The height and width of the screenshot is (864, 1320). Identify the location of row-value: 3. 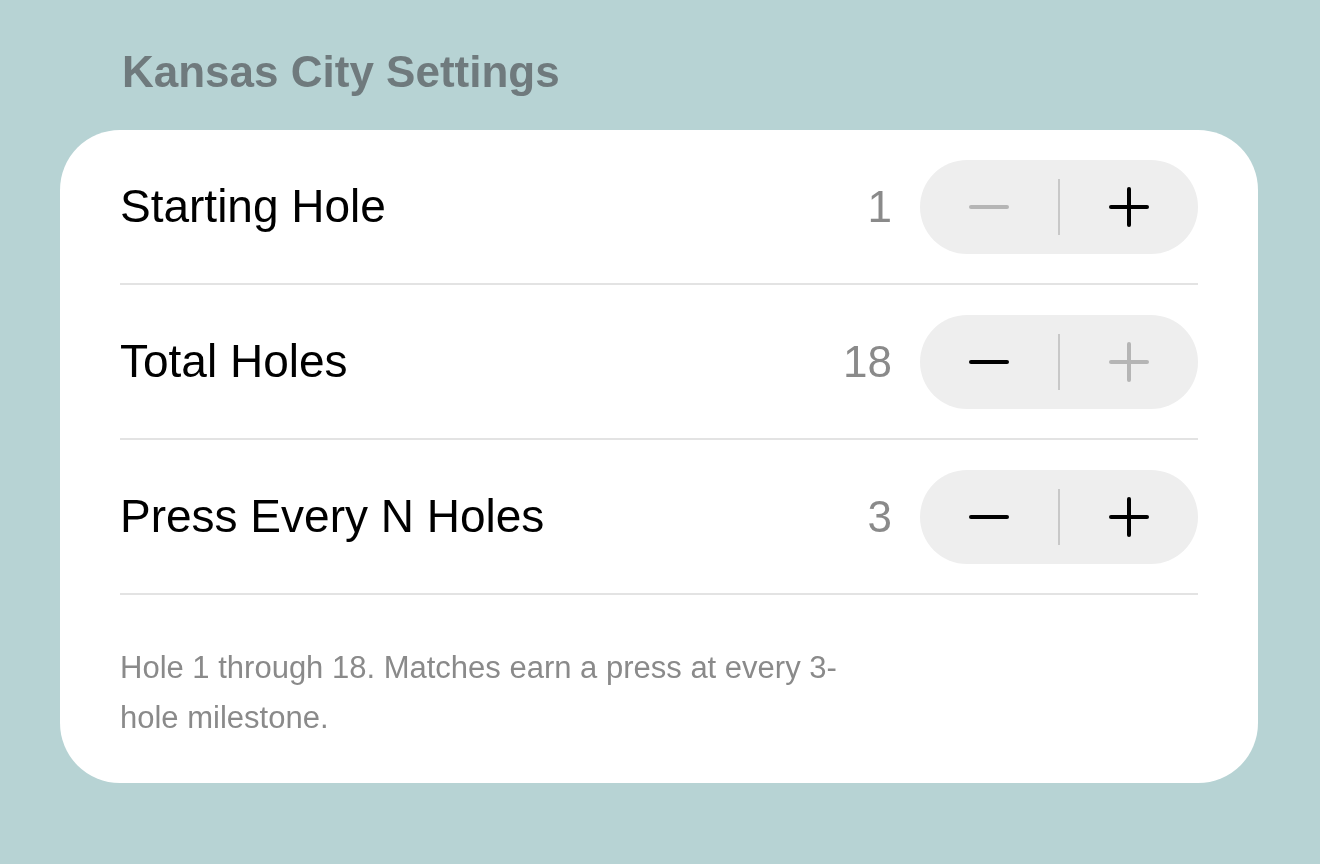
(879, 516).